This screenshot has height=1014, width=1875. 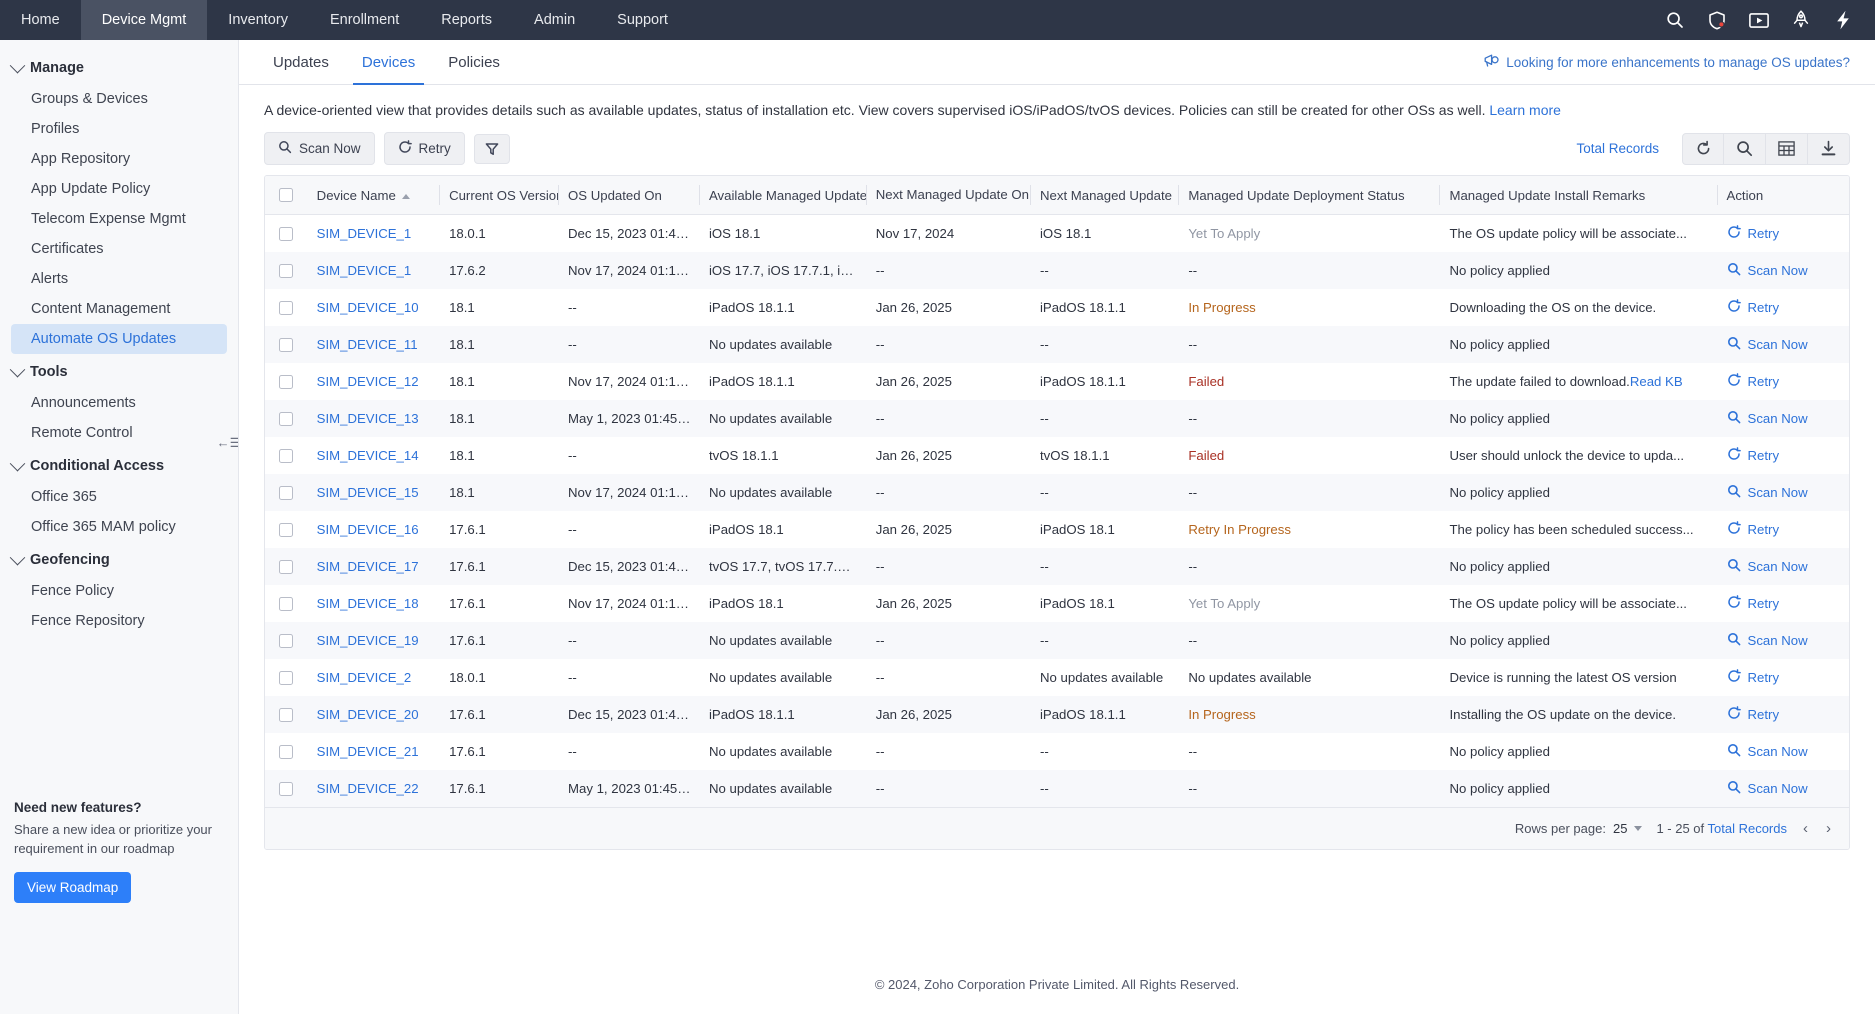 What do you see at coordinates (258, 20) in the screenshot?
I see `top-nav-item-inventory: Inventory` at bounding box center [258, 20].